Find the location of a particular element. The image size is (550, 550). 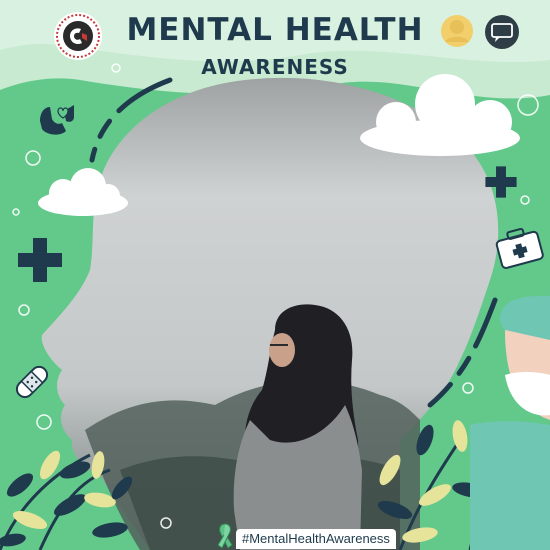

logo-emblem-icon is located at coordinates (78, 36).